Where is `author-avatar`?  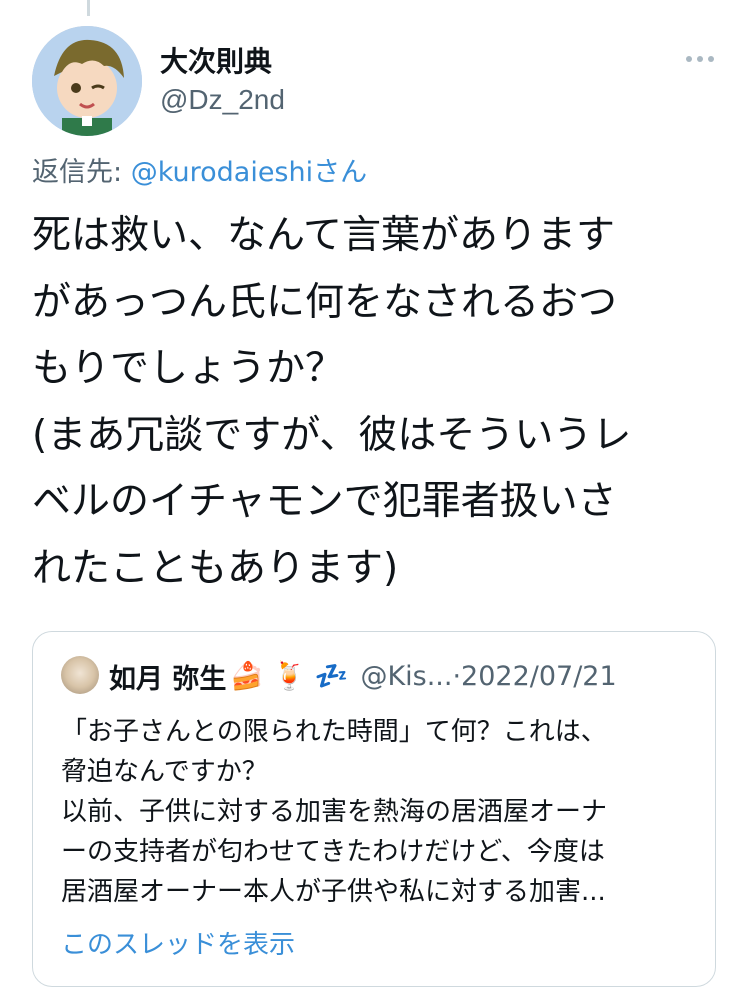
author-avatar is located at coordinates (87, 81).